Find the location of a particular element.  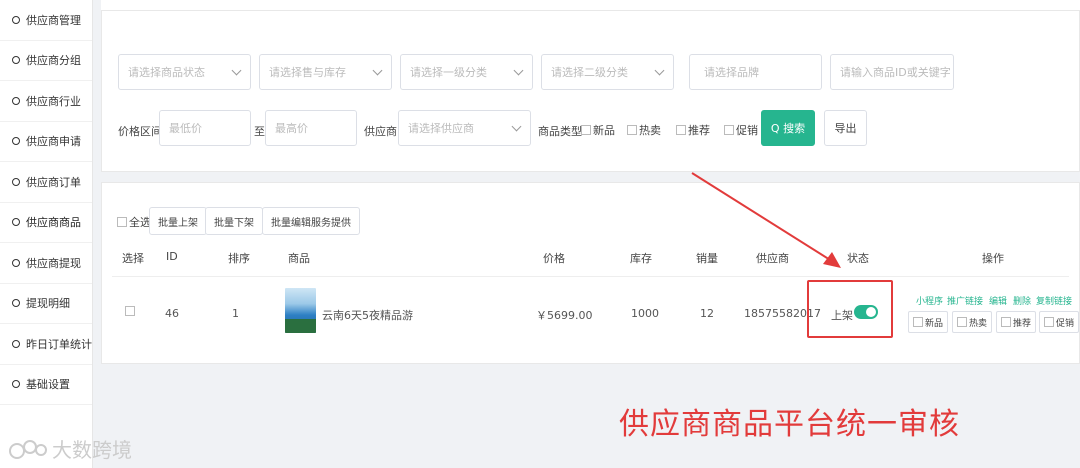

select-placeholder: 请选择售与库存 is located at coordinates (307, 72).